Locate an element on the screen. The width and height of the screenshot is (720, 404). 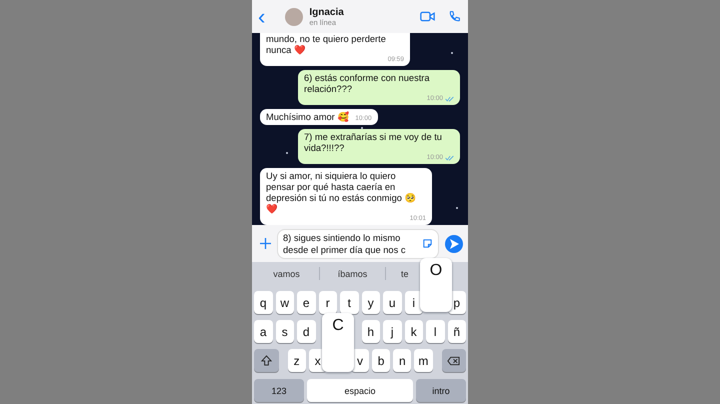
key: k is located at coordinates (413, 331).